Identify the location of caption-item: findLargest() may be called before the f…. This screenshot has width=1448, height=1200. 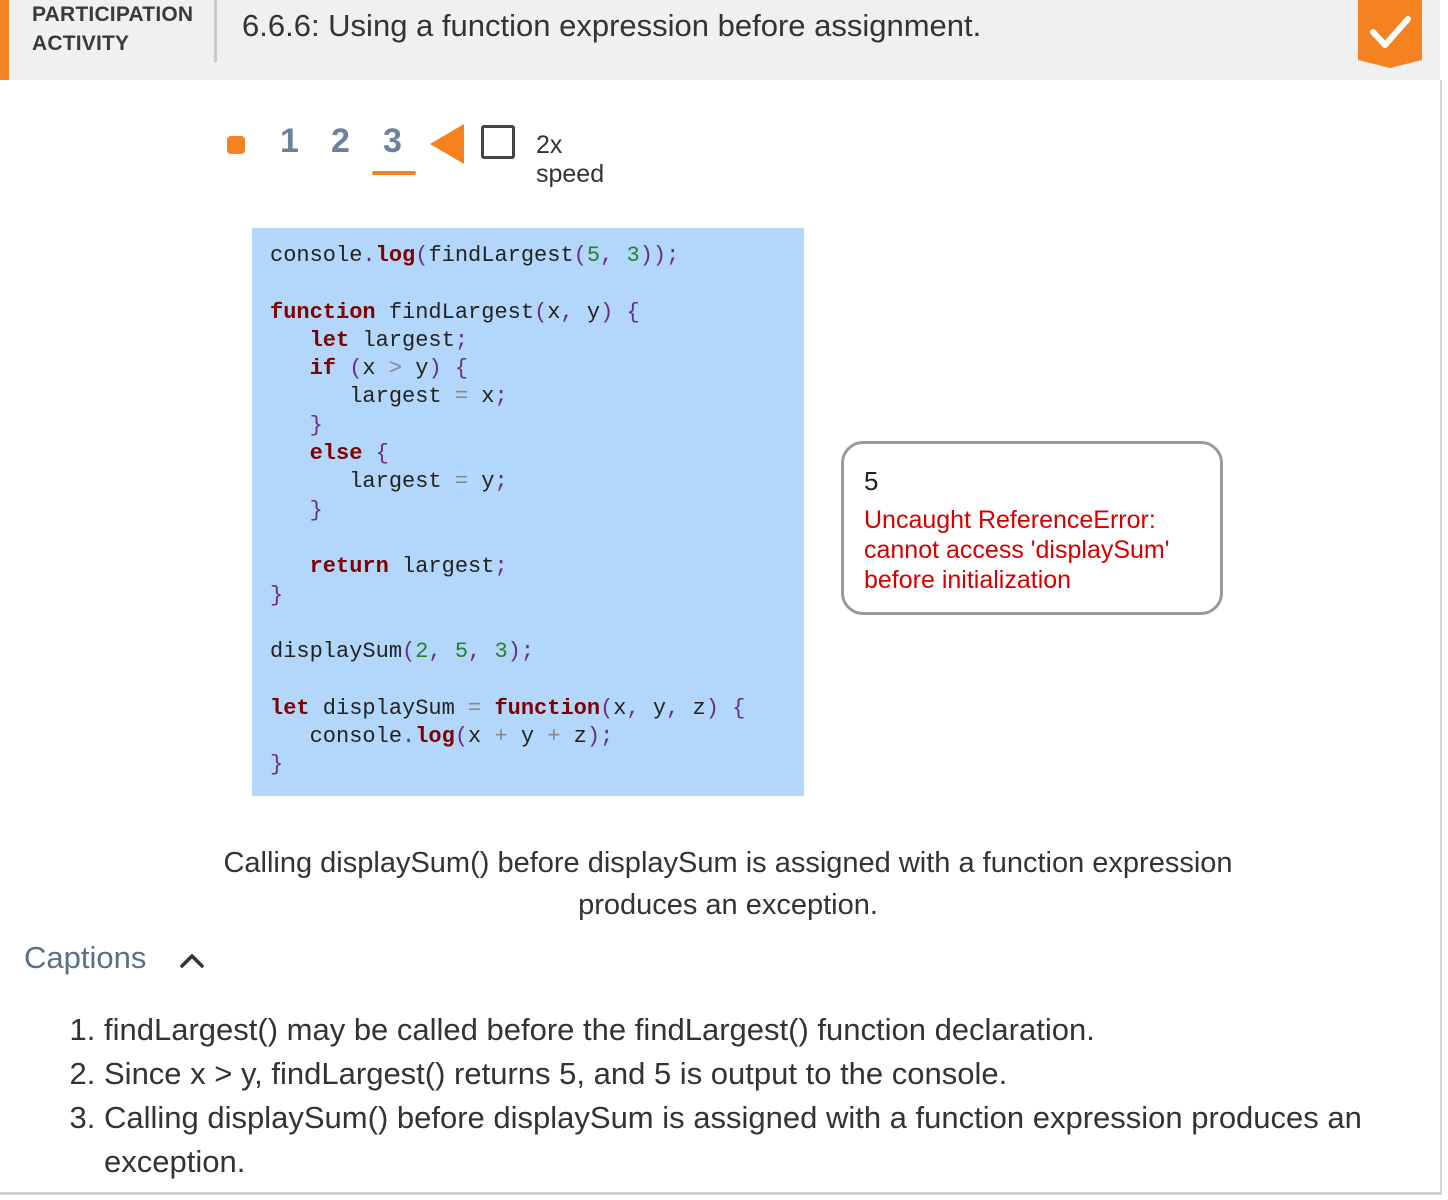
(774, 1030).